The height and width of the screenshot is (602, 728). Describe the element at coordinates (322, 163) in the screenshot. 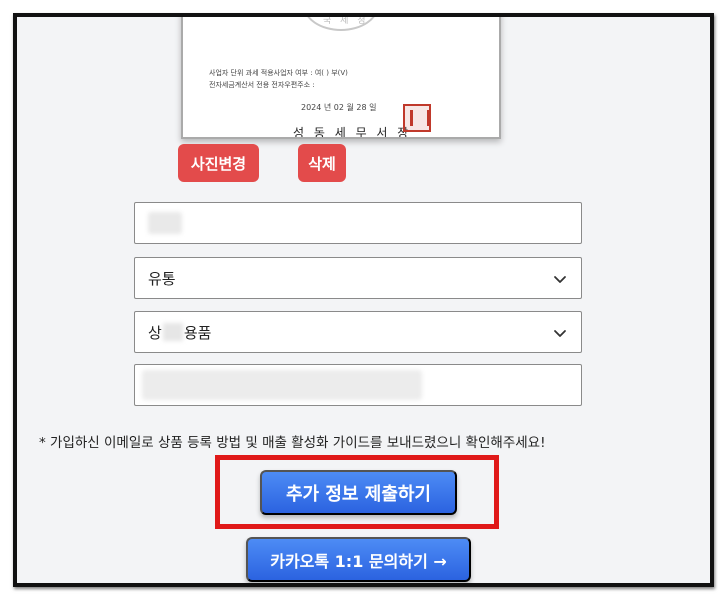

I see `delete-button: 삭제` at that location.